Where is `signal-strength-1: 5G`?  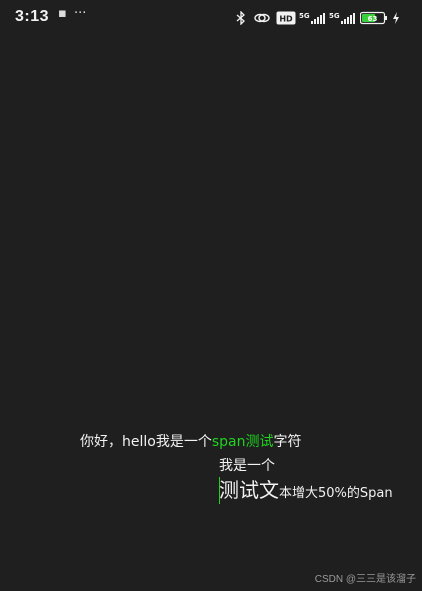
signal-strength-1: 5G is located at coordinates (313, 18).